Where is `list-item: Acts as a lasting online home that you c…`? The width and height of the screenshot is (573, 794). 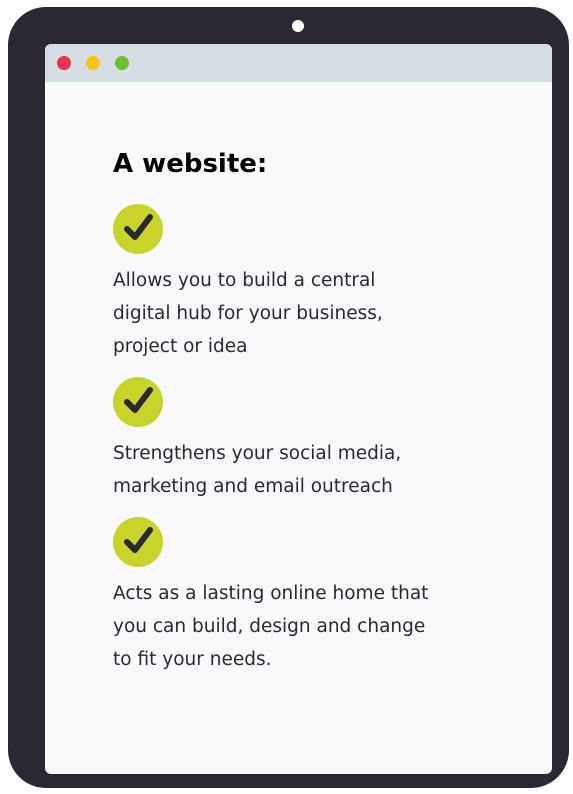 list-item: Acts as a lasting online home that you c… is located at coordinates (313, 596).